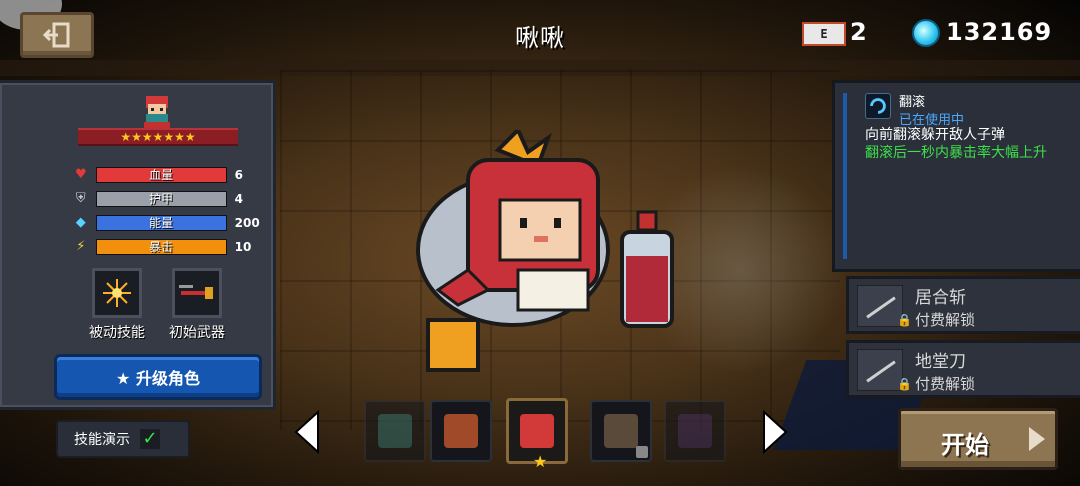 The width and height of the screenshot is (1080, 486). I want to click on start-label: 开始, so click(965, 445).